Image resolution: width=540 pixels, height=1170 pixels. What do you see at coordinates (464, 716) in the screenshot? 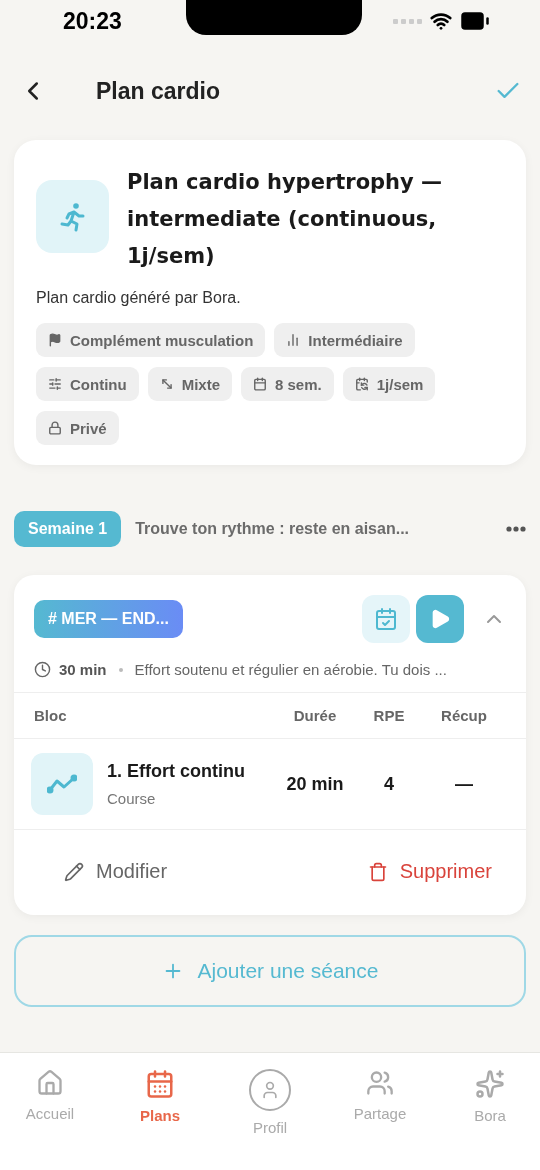
I see `column-header: Récup` at bounding box center [464, 716].